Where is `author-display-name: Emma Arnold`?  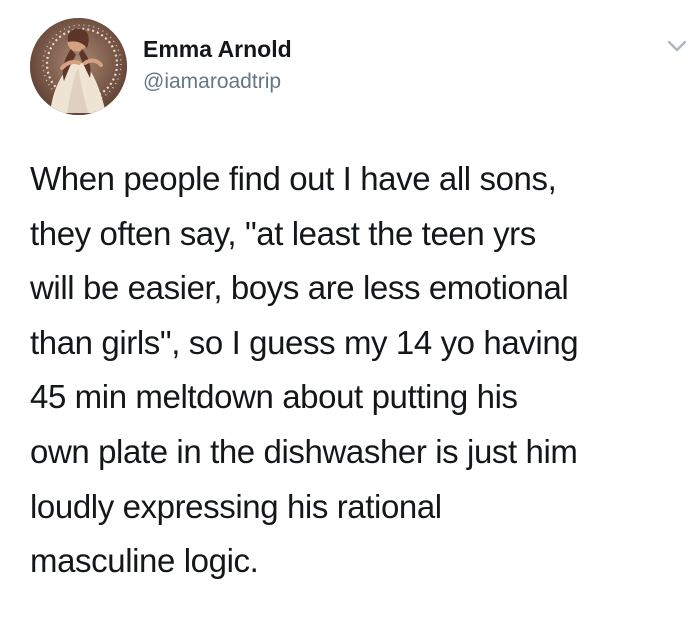
author-display-name: Emma Arnold is located at coordinates (217, 49).